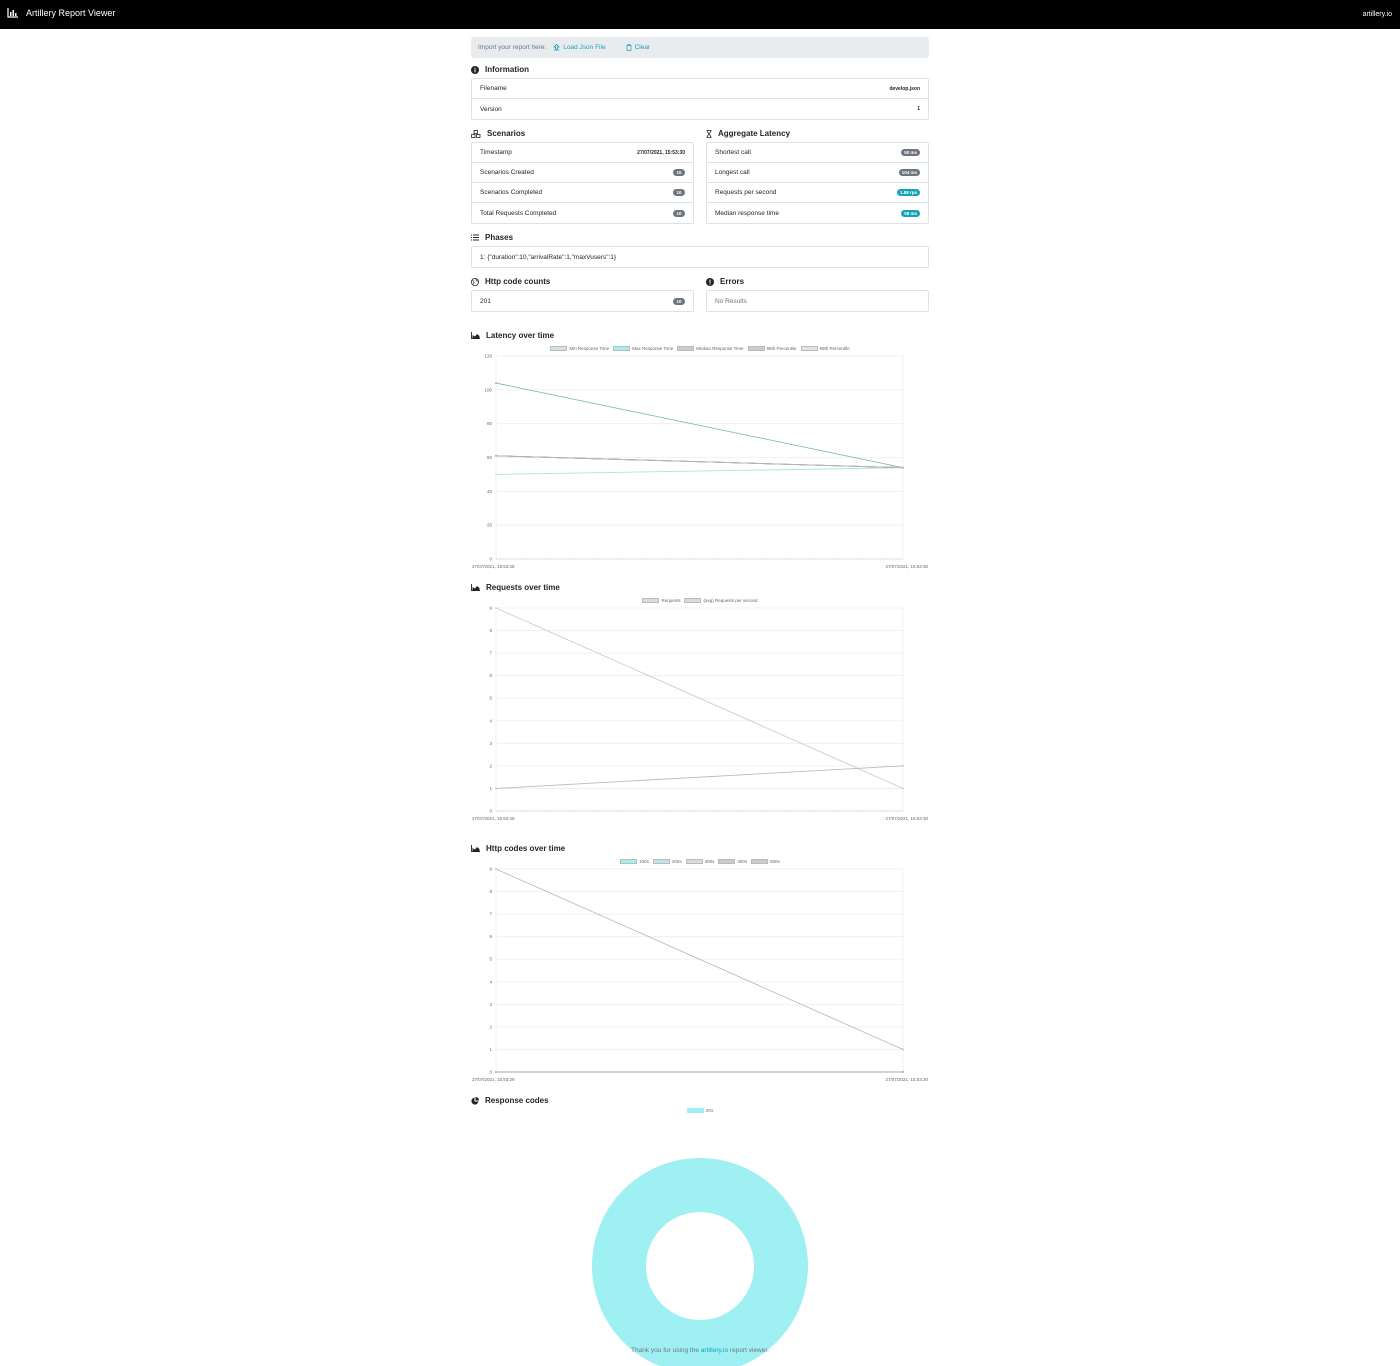  I want to click on list-icon, so click(475, 237).